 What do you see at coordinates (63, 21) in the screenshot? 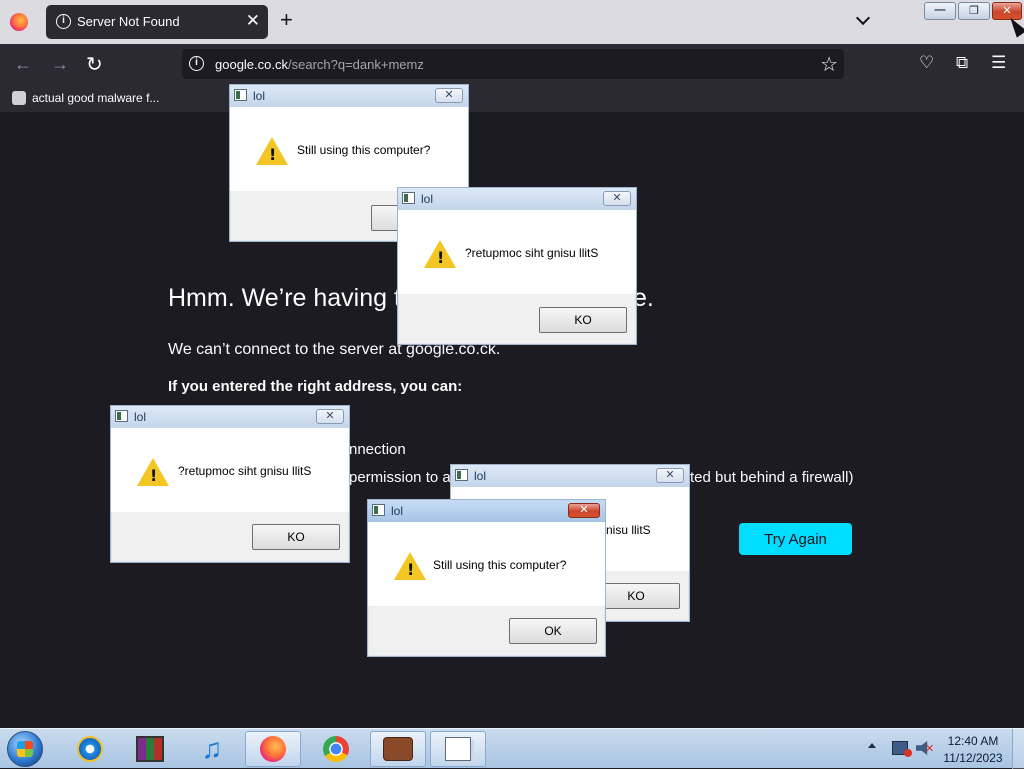
I see `info-icon: i` at bounding box center [63, 21].